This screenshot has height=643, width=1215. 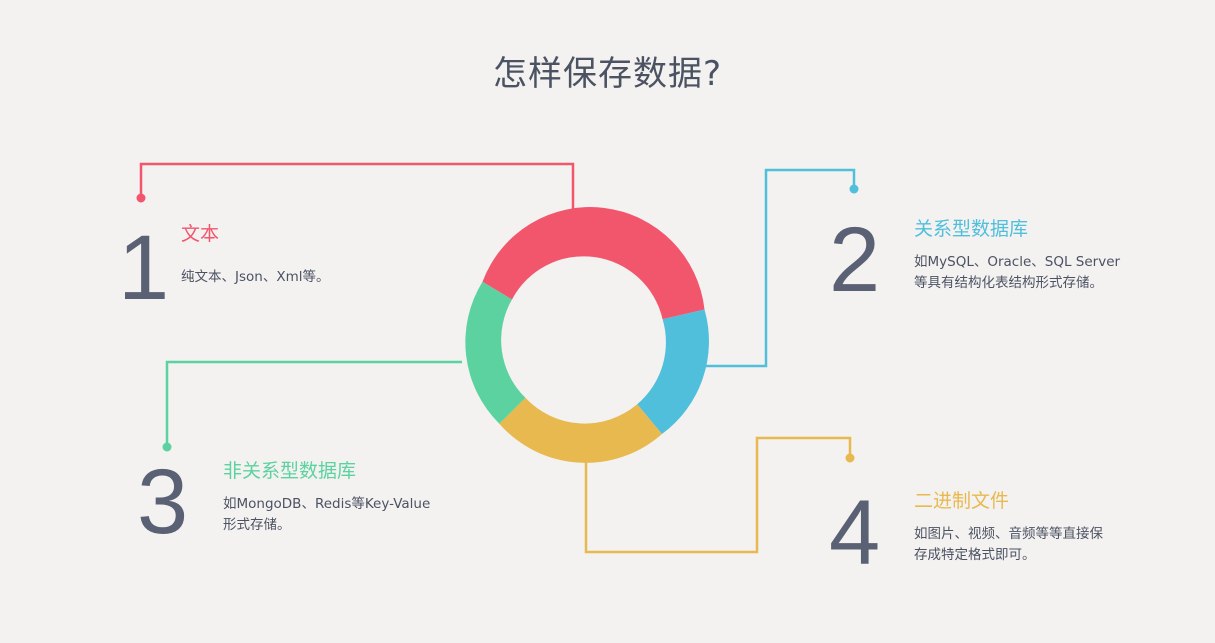 What do you see at coordinates (975, 555) in the screenshot?
I see `item-4-desc-line: 存成特定格式即可。` at bounding box center [975, 555].